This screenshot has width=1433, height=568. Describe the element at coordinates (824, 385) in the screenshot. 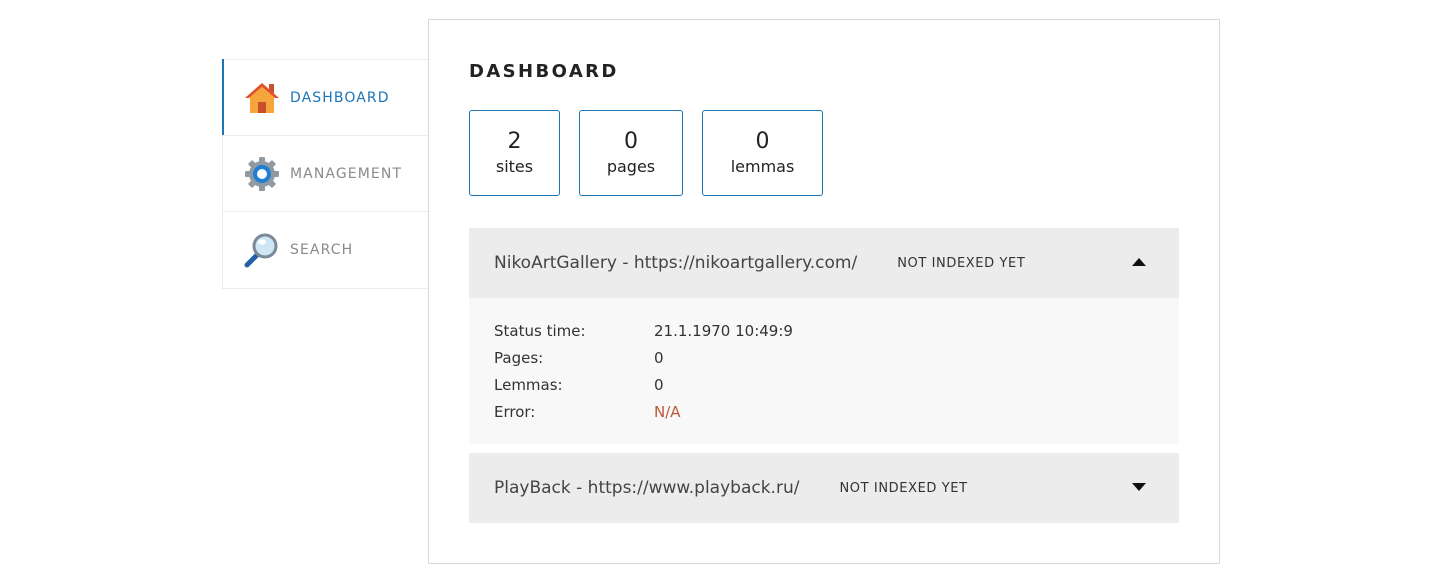

I see `detail-row: Lemmas: 0` at that location.